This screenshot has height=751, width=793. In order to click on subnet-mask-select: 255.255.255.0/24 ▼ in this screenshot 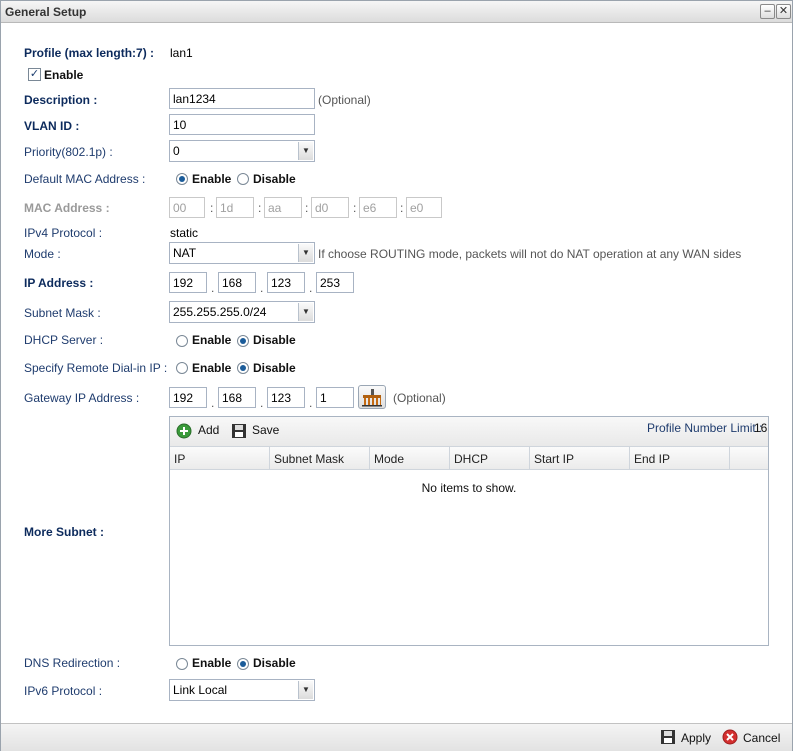, I will do `click(242, 312)`.